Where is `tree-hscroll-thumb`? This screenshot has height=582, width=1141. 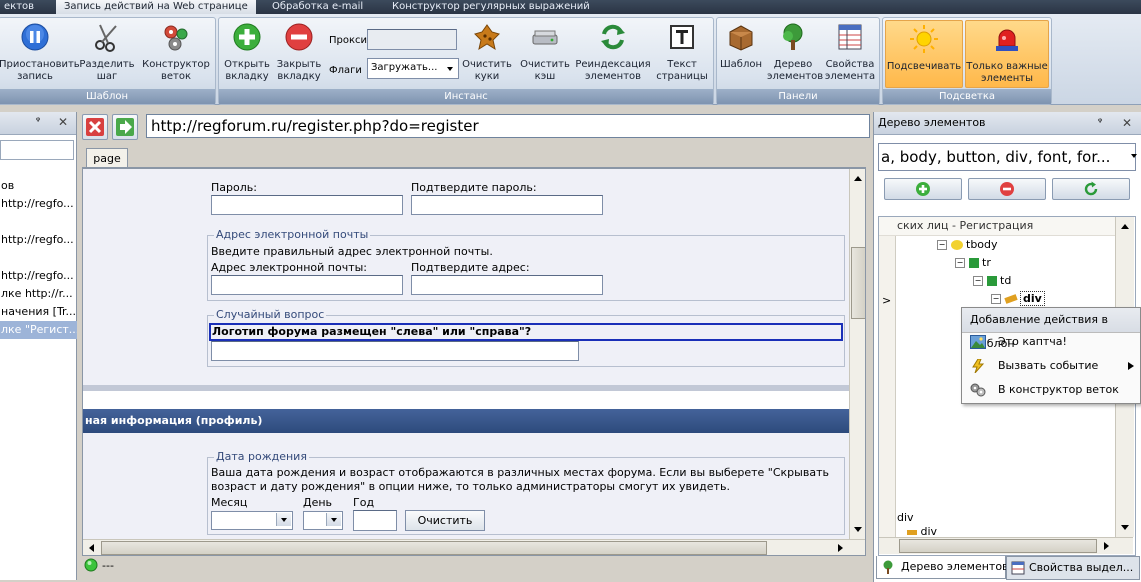
tree-hscroll-thumb is located at coordinates (998, 546).